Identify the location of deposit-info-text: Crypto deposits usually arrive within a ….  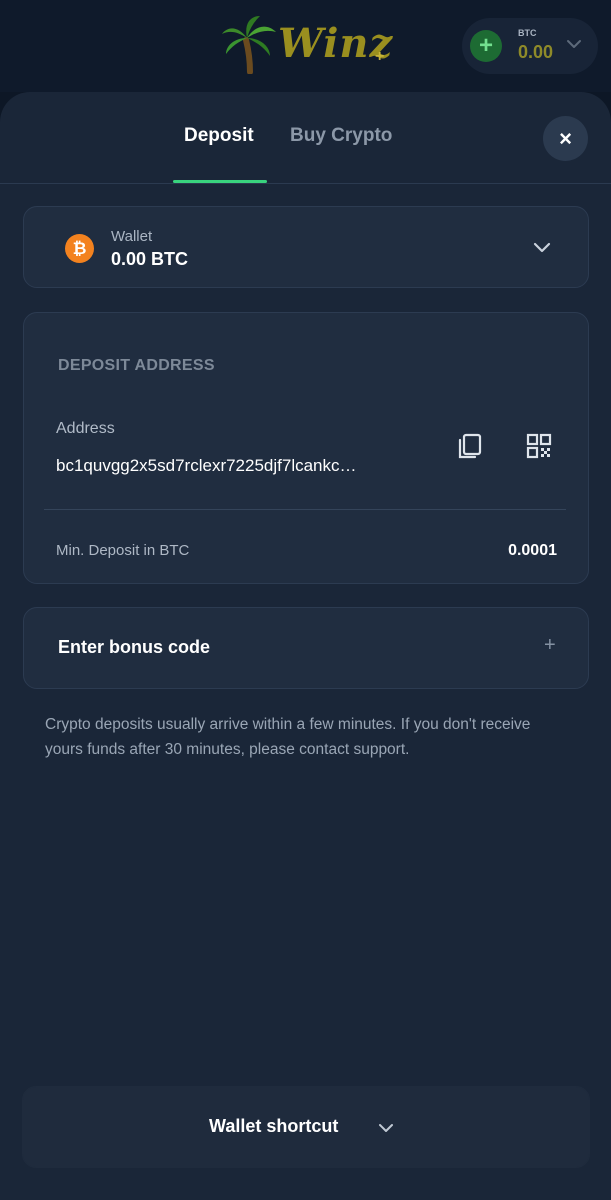
(288, 737).